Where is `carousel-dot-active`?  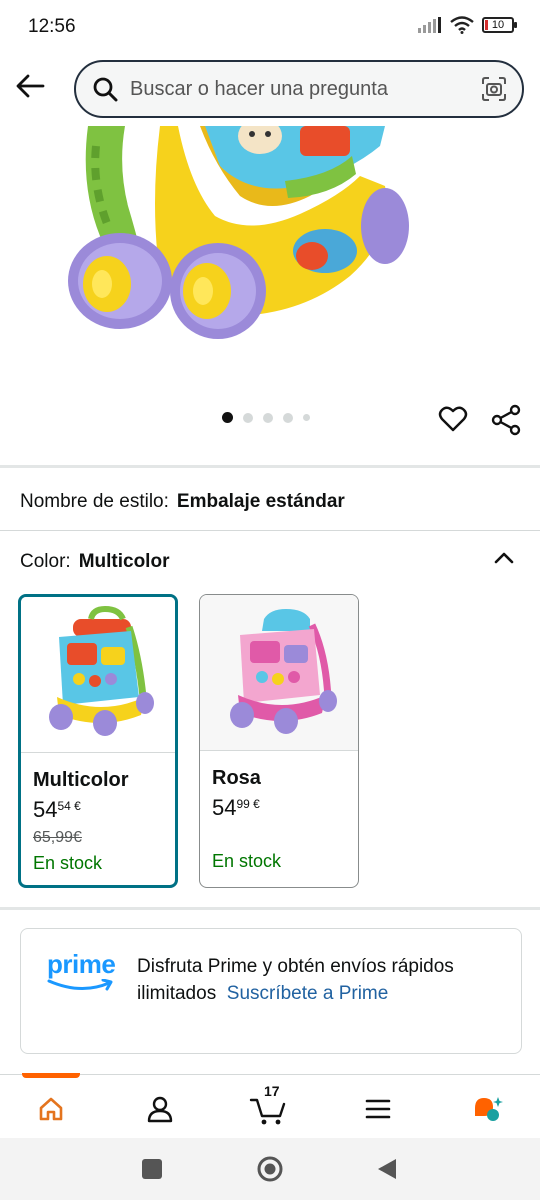
carousel-dot-active is located at coordinates (227, 417).